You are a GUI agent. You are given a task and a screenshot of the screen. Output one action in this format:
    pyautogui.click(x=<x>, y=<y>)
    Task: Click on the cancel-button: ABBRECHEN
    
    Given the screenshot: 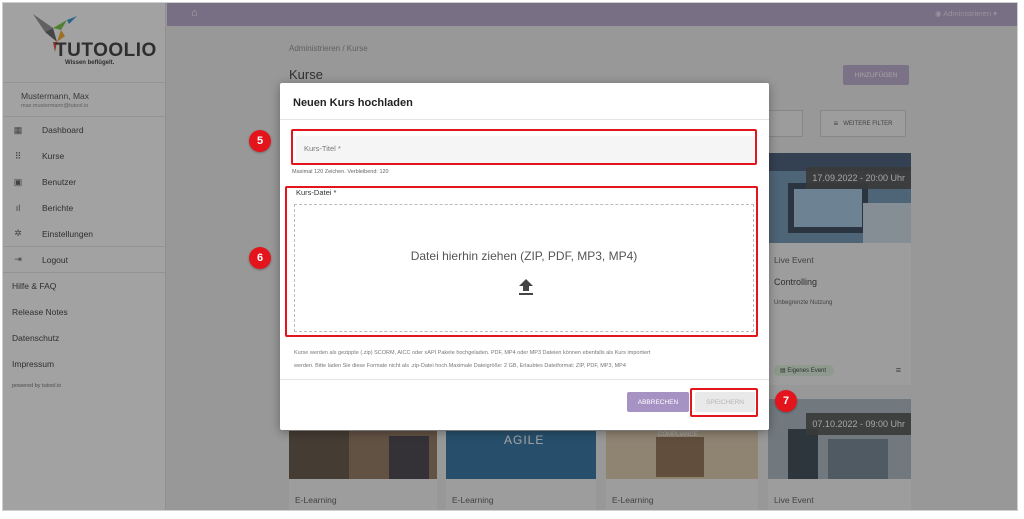 What is the action you would take?
    pyautogui.click(x=658, y=402)
    